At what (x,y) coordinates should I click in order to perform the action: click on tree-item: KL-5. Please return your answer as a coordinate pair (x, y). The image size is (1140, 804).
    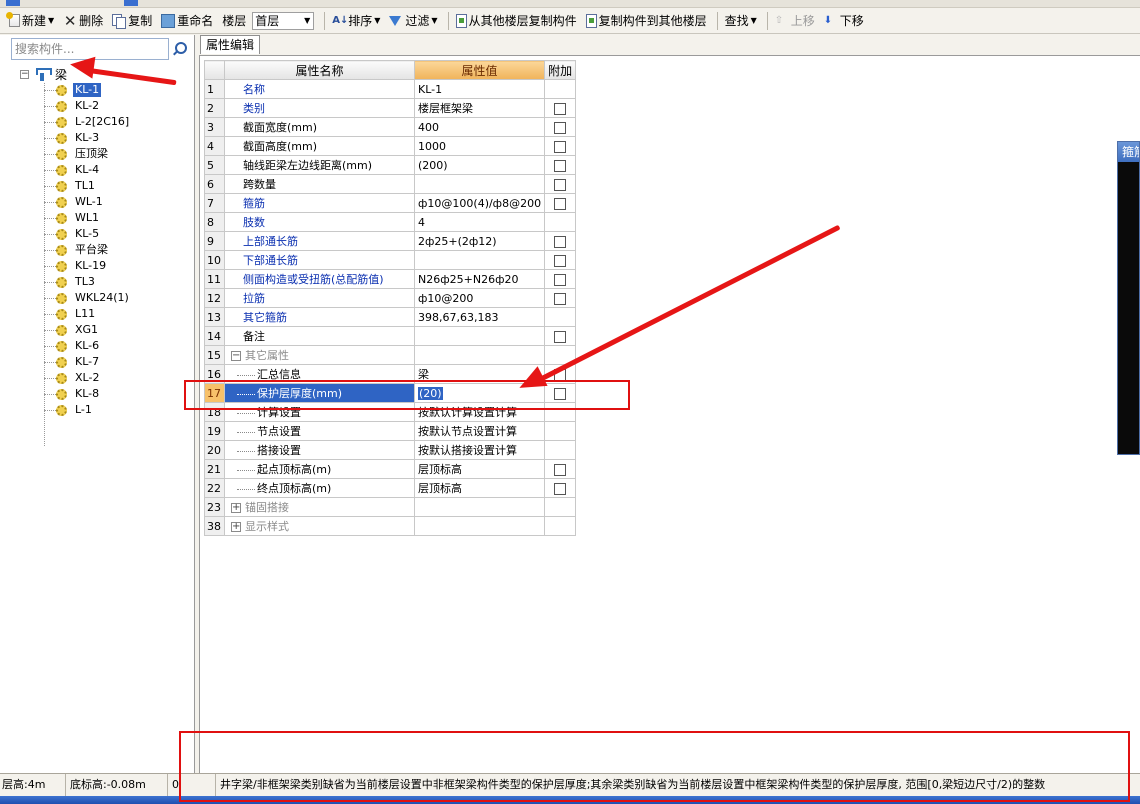
    Looking at the image, I should click on (87, 234).